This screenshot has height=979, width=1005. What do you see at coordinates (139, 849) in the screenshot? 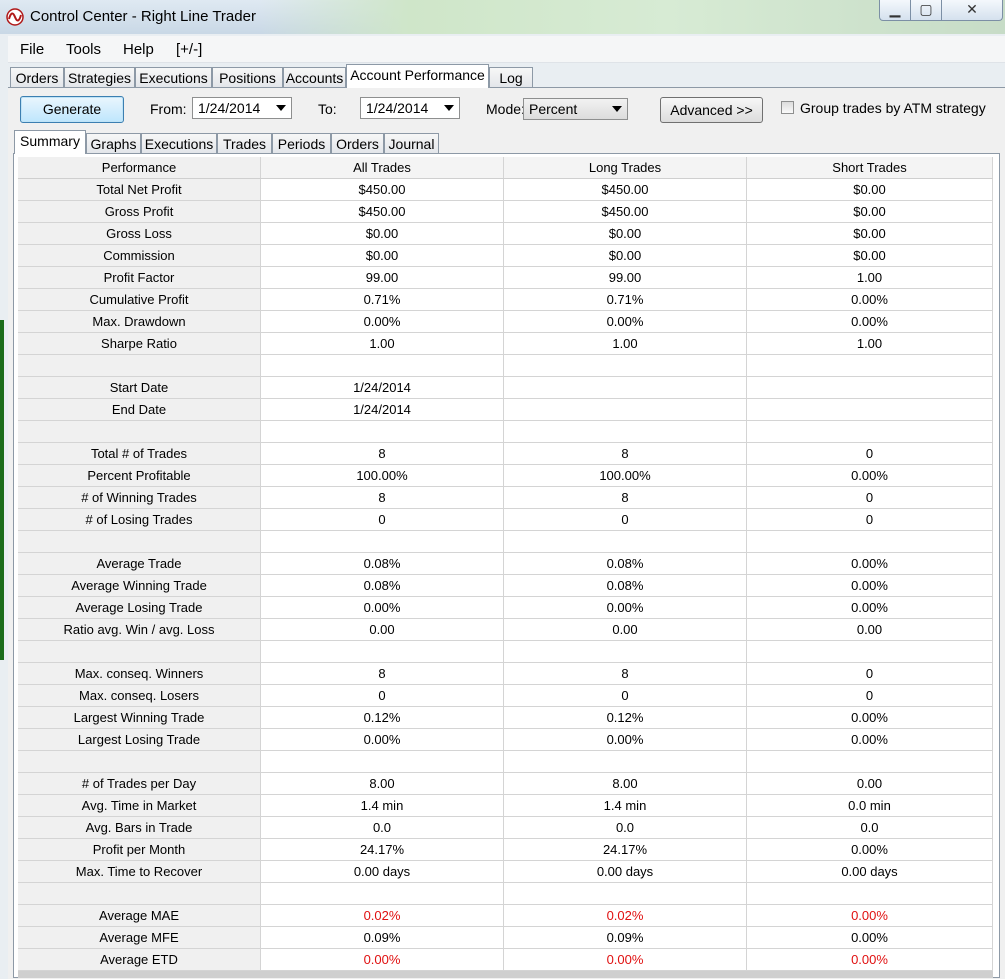
I see `row-label: Profit per Month` at bounding box center [139, 849].